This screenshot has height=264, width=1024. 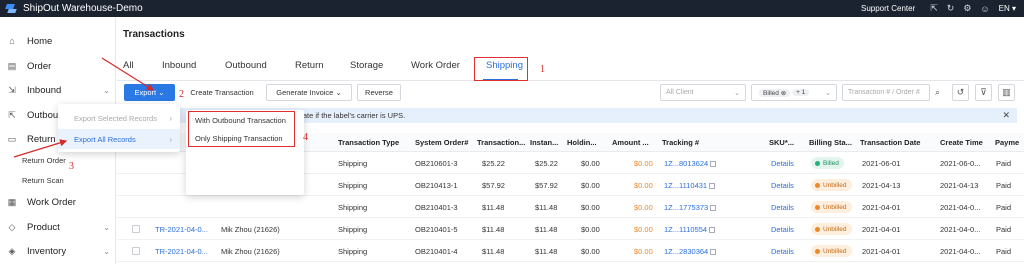 What do you see at coordinates (493, 185) in the screenshot?
I see `cell-transaction: $57.92` at bounding box center [493, 185].